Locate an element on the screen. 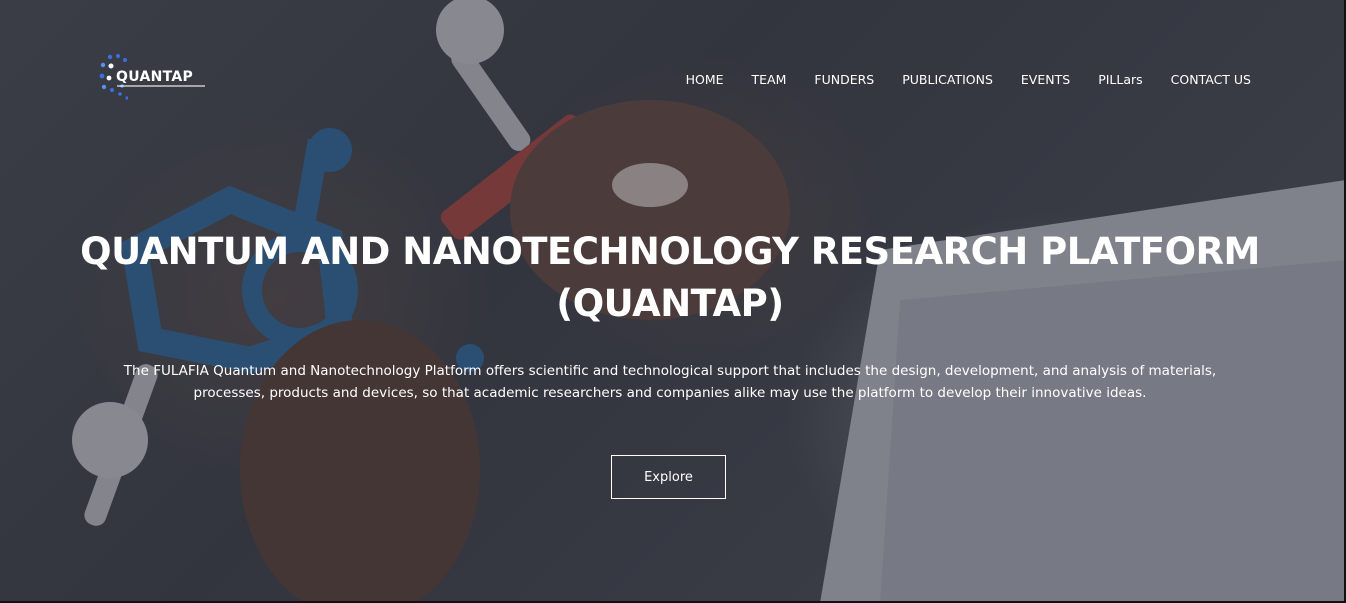  nav-item-home: HOME is located at coordinates (705, 79).